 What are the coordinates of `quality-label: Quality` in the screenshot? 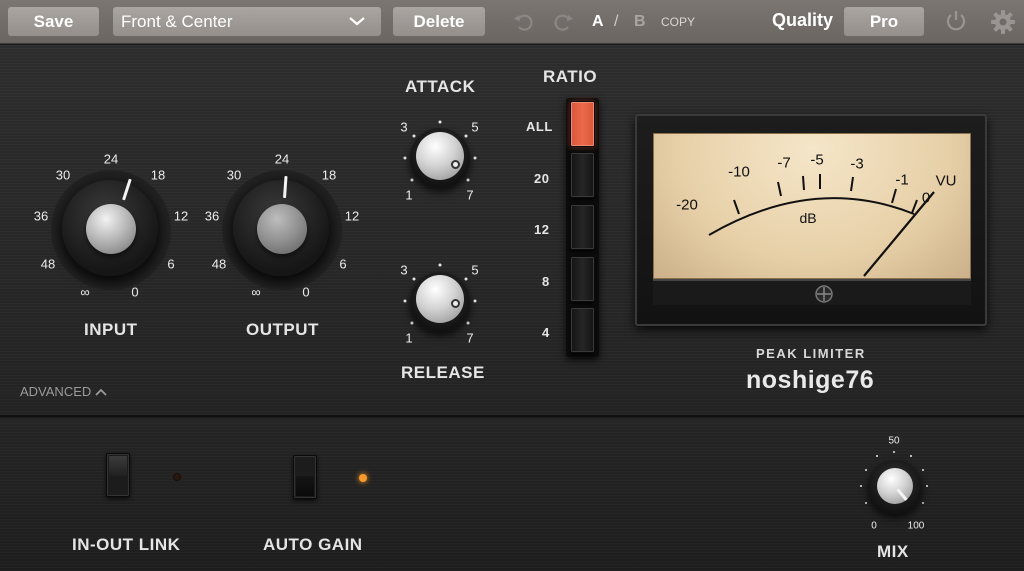 It's located at (803, 20).